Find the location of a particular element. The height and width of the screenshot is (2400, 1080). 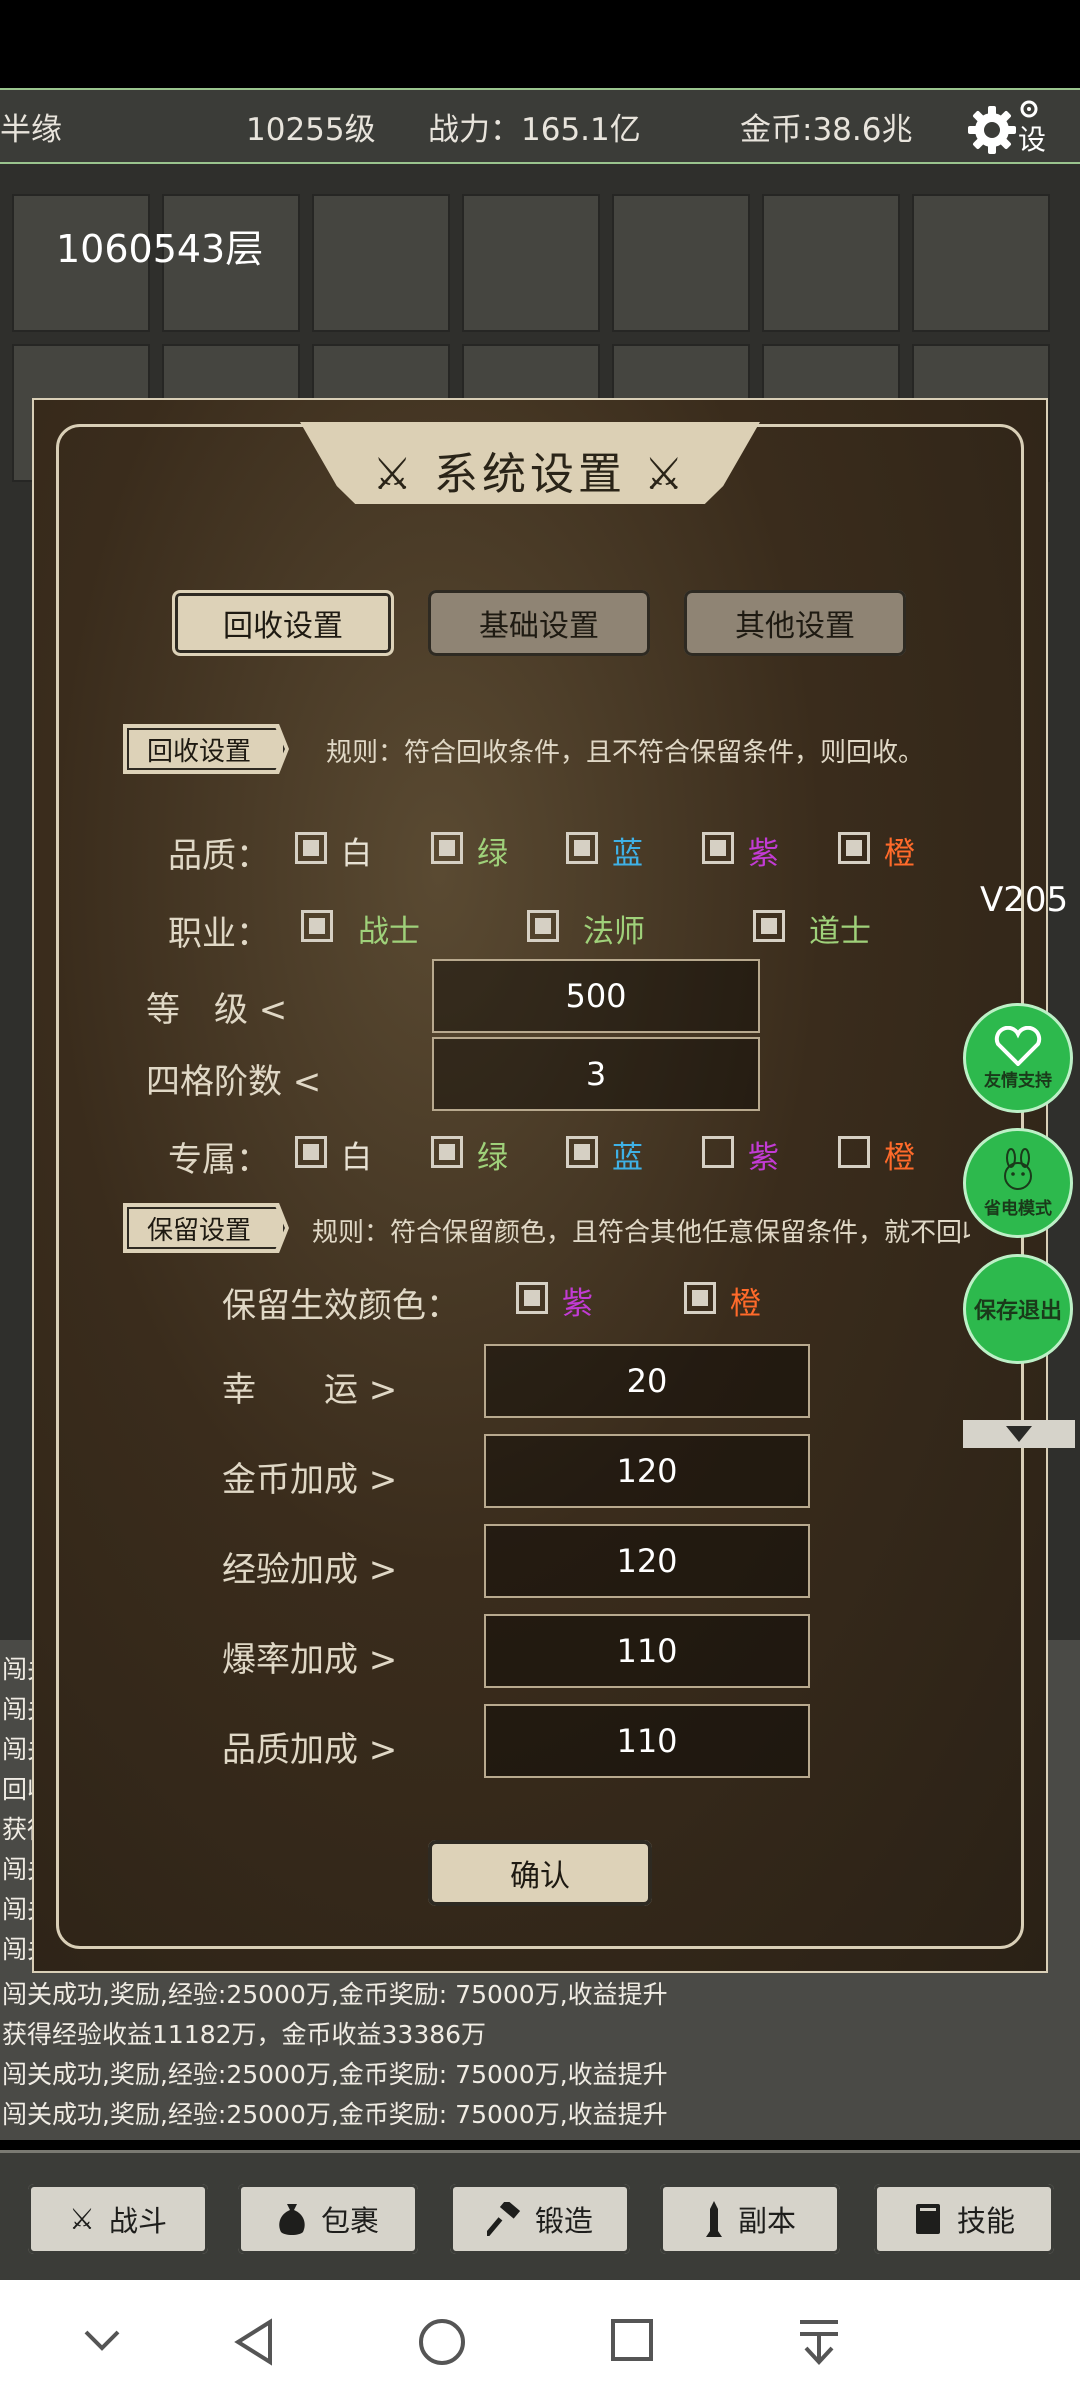

exp-bonus-input: 120 is located at coordinates (647, 1561).